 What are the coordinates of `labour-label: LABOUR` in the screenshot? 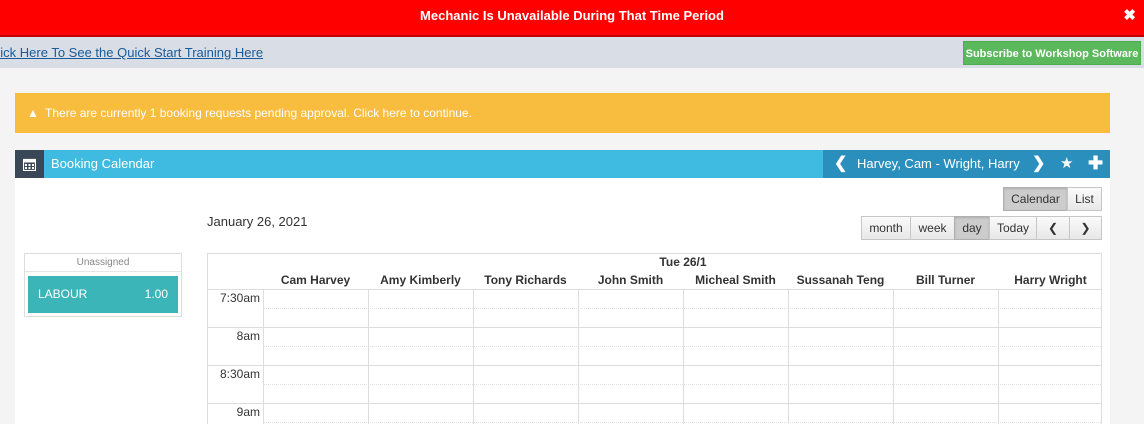 It's located at (63, 294).